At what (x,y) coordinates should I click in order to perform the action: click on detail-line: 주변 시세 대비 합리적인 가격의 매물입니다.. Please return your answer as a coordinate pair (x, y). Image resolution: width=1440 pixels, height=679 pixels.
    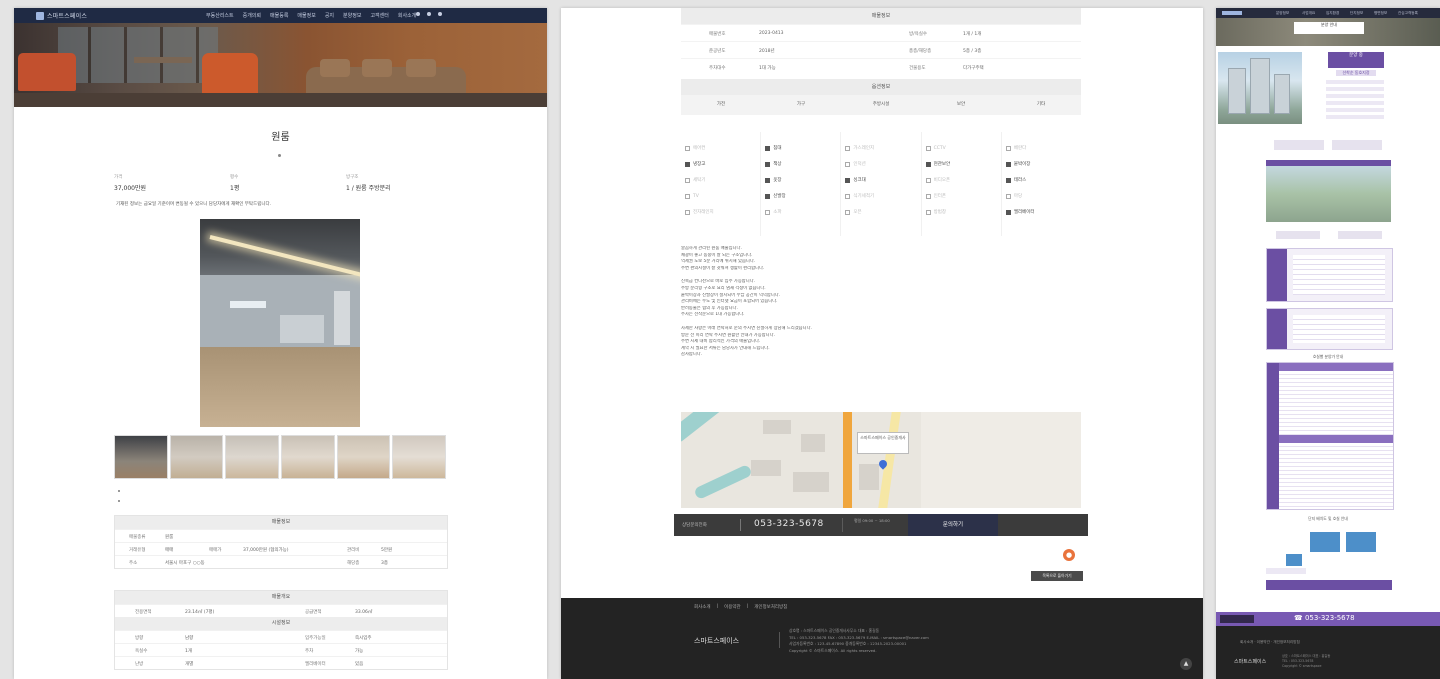
    Looking at the image, I should click on (721, 342).